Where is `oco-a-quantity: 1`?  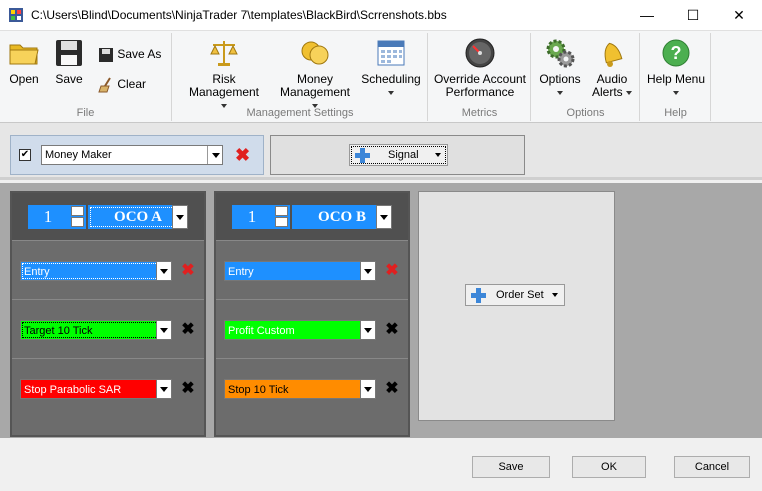
oco-a-quantity: 1 is located at coordinates (48, 216).